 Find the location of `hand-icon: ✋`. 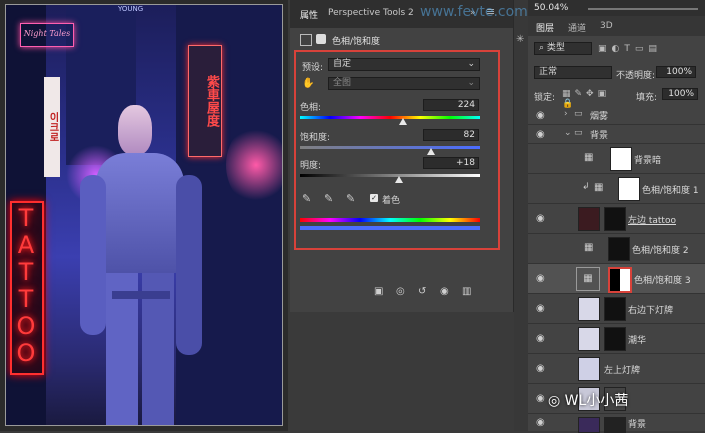

hand-icon: ✋ is located at coordinates (308, 83).